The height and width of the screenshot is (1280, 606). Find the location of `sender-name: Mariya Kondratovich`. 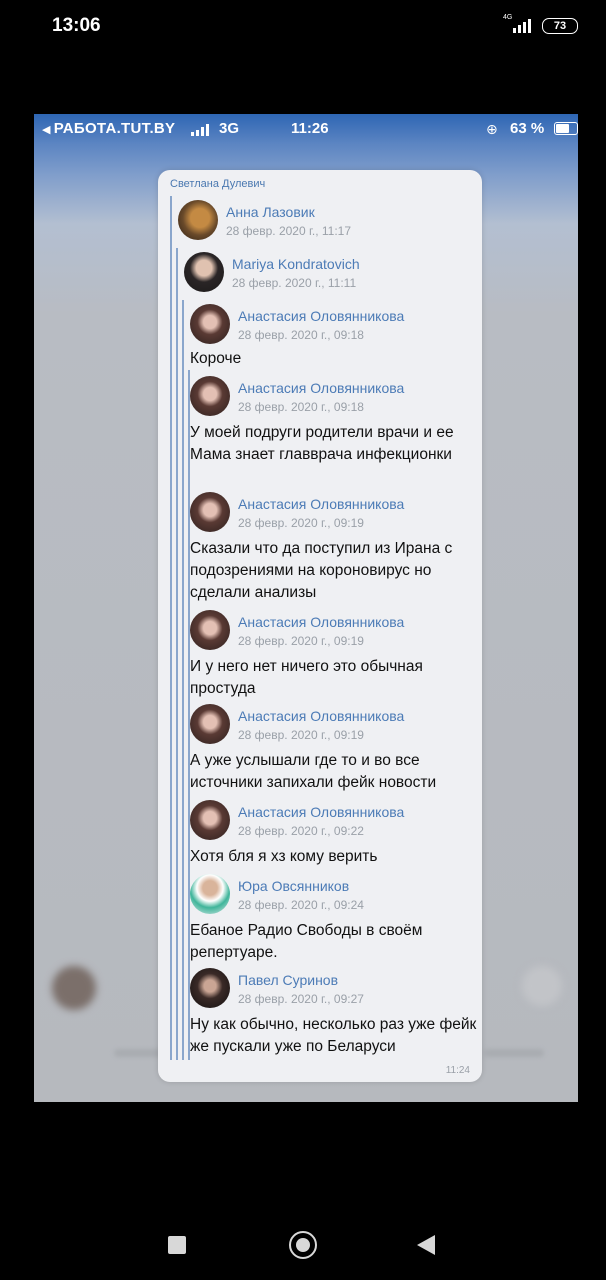

sender-name: Mariya Kondratovich is located at coordinates (296, 264).